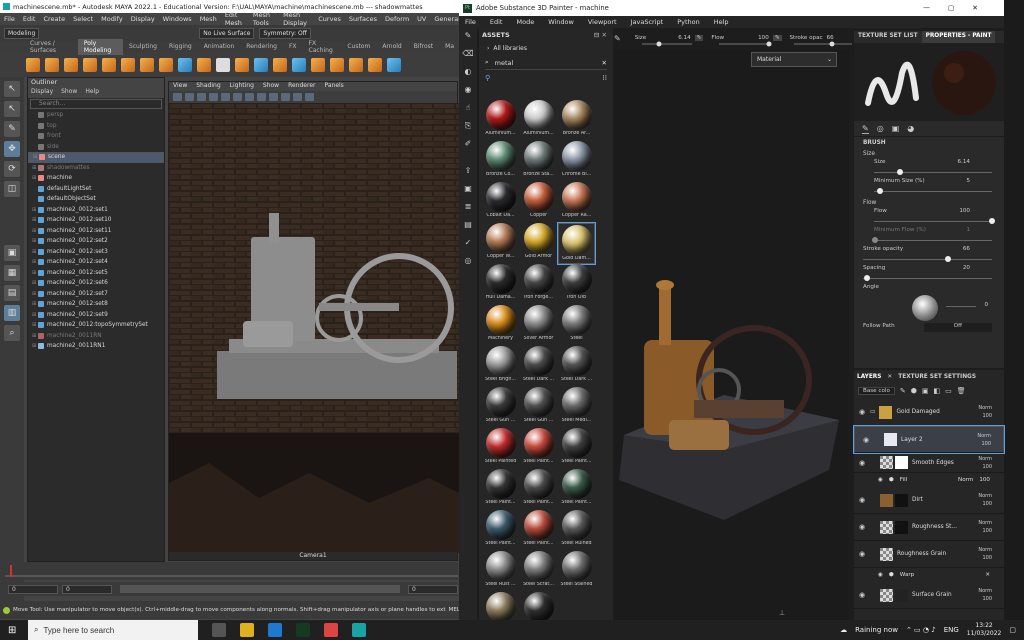 This screenshot has width=1024, height=640. I want to click on shelf-tab: Rendering, so click(261, 46).